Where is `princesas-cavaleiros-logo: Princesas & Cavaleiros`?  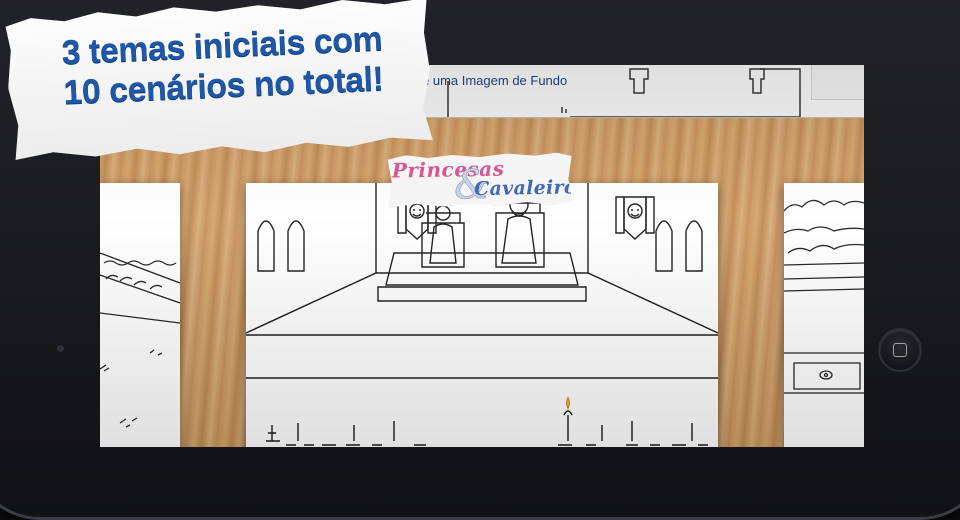
princesas-cavaleiros-logo: Princesas & Cavaleiros is located at coordinates (480, 179).